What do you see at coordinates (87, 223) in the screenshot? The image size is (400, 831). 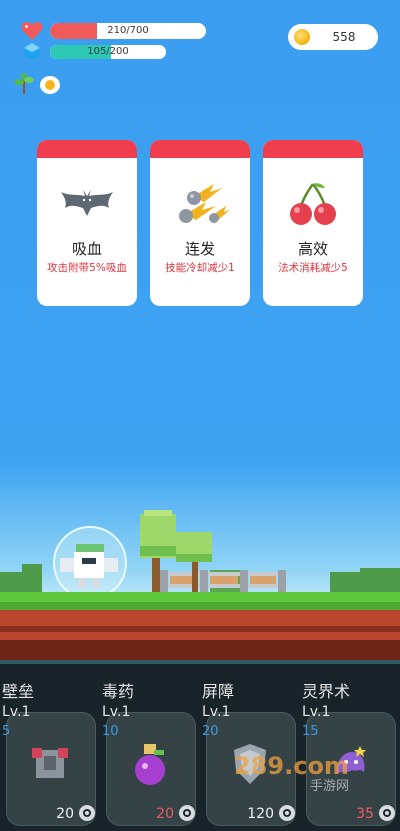 I see `upgrade-card-lifesteal: 吸血 攻击附带5%吸血` at bounding box center [87, 223].